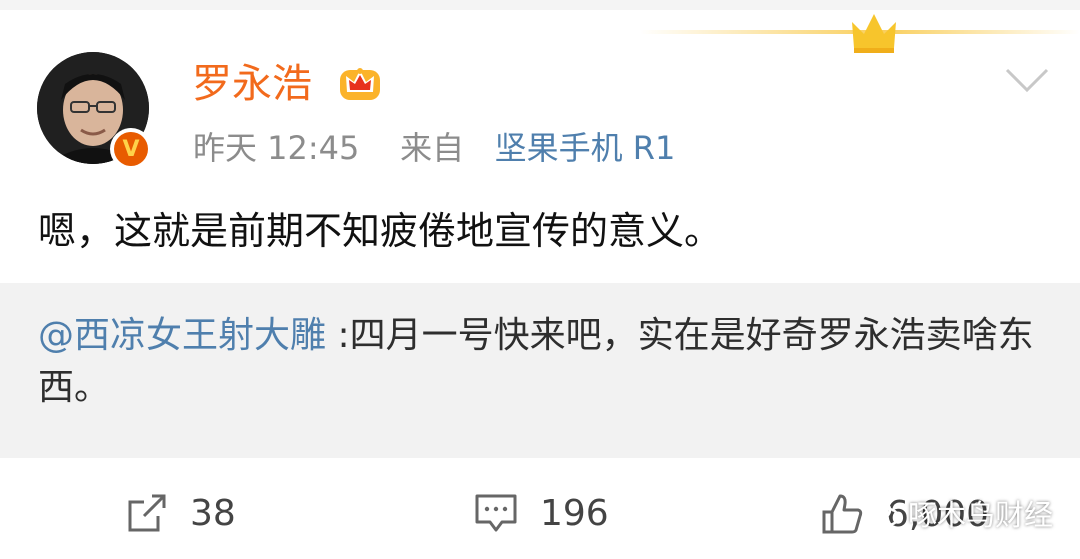 The image size is (1080, 559). What do you see at coordinates (181, 513) in the screenshot?
I see `repost-button: 38` at bounding box center [181, 513].